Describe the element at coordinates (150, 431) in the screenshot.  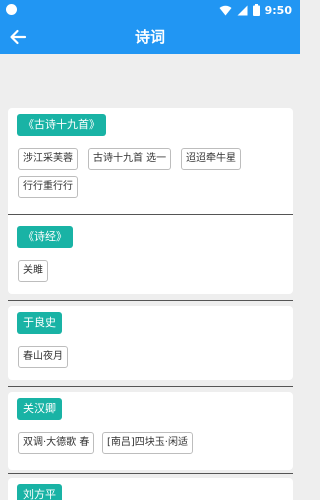
I see `author-card-guan-hanqing: 关汉卿 双调·大德歌 春 [南吕]四块玉·闲适` at that location.